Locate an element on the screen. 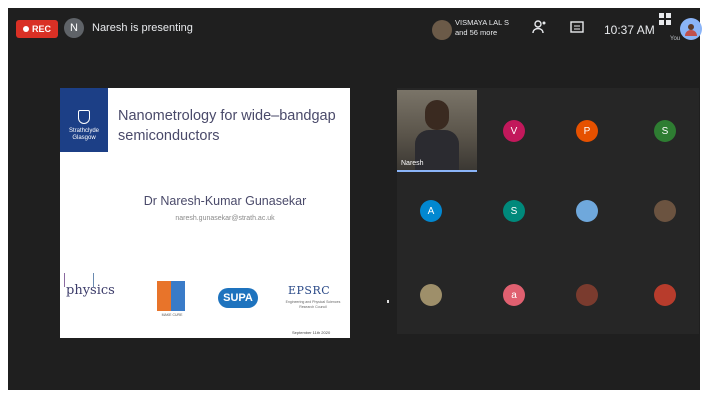  supa-logo: SUPA is located at coordinates (238, 298).